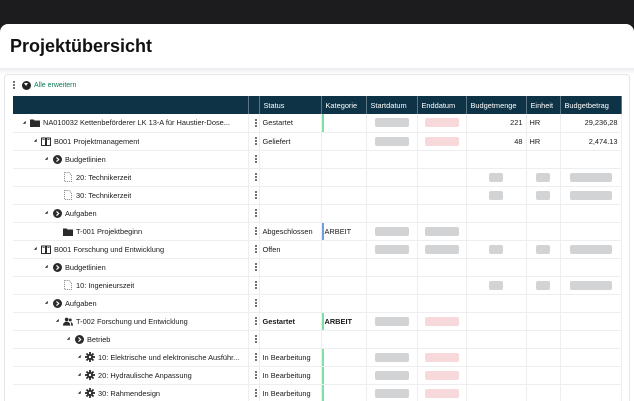  I want to click on table-row: B001 Forschung und Entwicklung Offen, so click(317, 249).